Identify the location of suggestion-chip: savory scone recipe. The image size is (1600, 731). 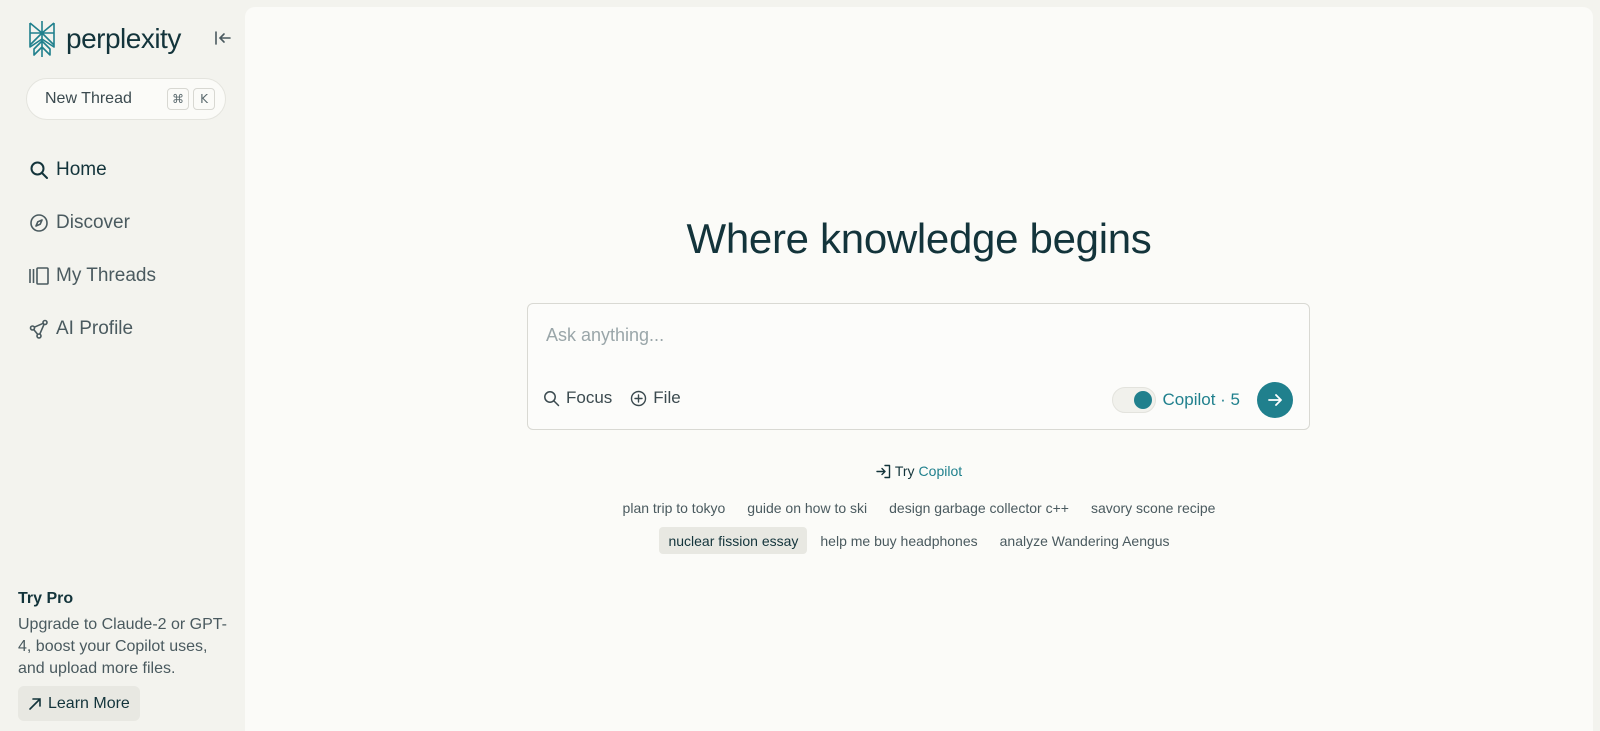
(1153, 507).